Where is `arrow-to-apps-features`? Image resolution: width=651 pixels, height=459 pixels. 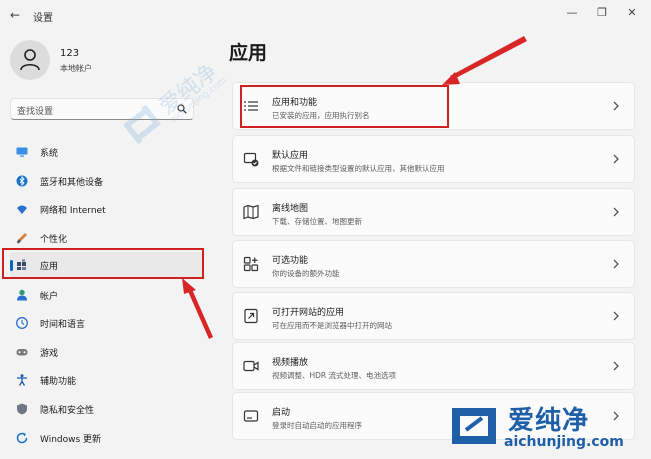 arrow-to-apps-features is located at coordinates (484, 60).